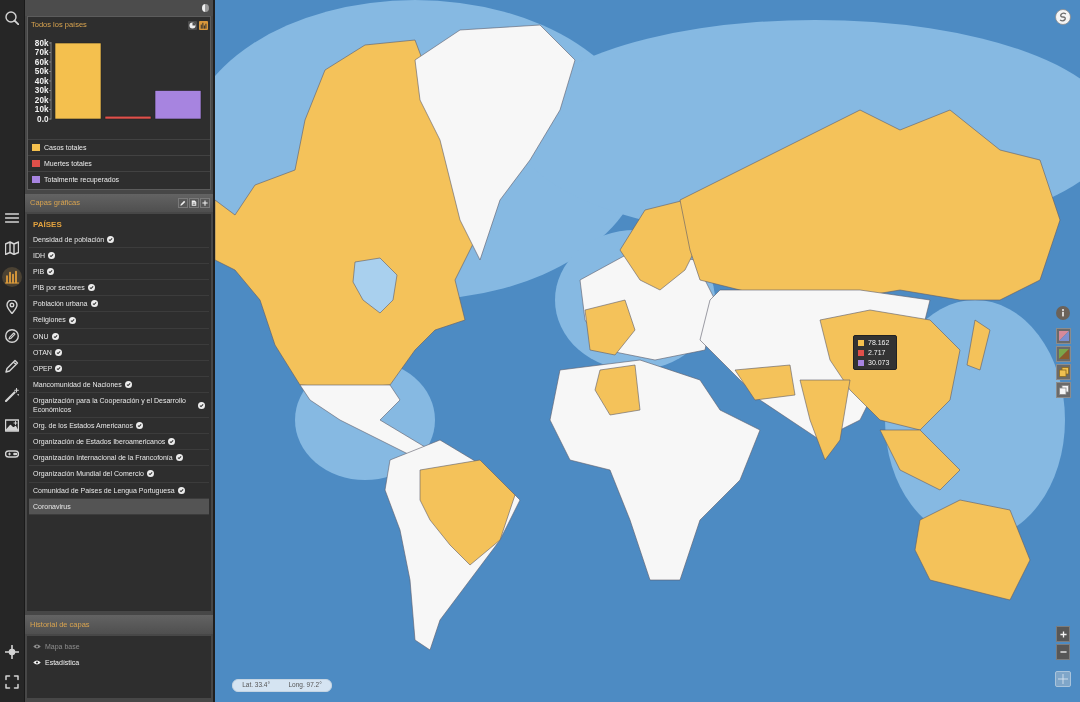  I want to click on pie-chart-icon, so click(192, 25).